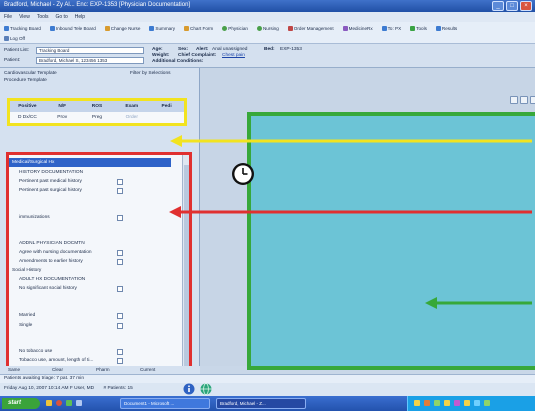 This screenshot has width=535, height=411. I want to click on checkbox-no-tobacco, so click(120, 352).